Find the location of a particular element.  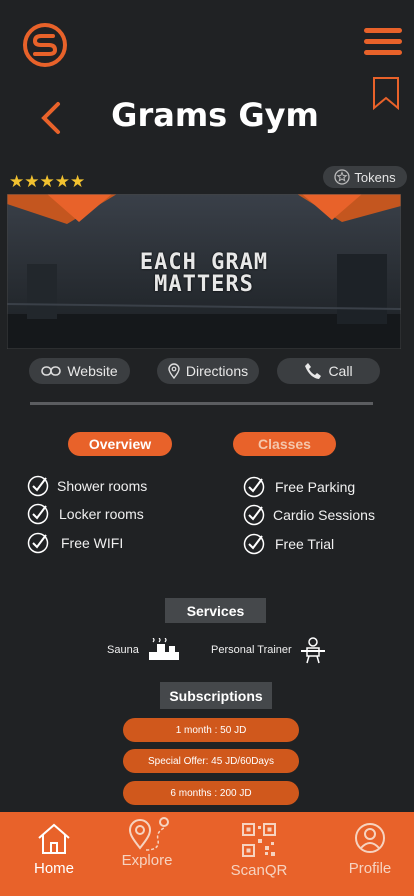

feature-item: Free Parking is located at coordinates (299, 487).